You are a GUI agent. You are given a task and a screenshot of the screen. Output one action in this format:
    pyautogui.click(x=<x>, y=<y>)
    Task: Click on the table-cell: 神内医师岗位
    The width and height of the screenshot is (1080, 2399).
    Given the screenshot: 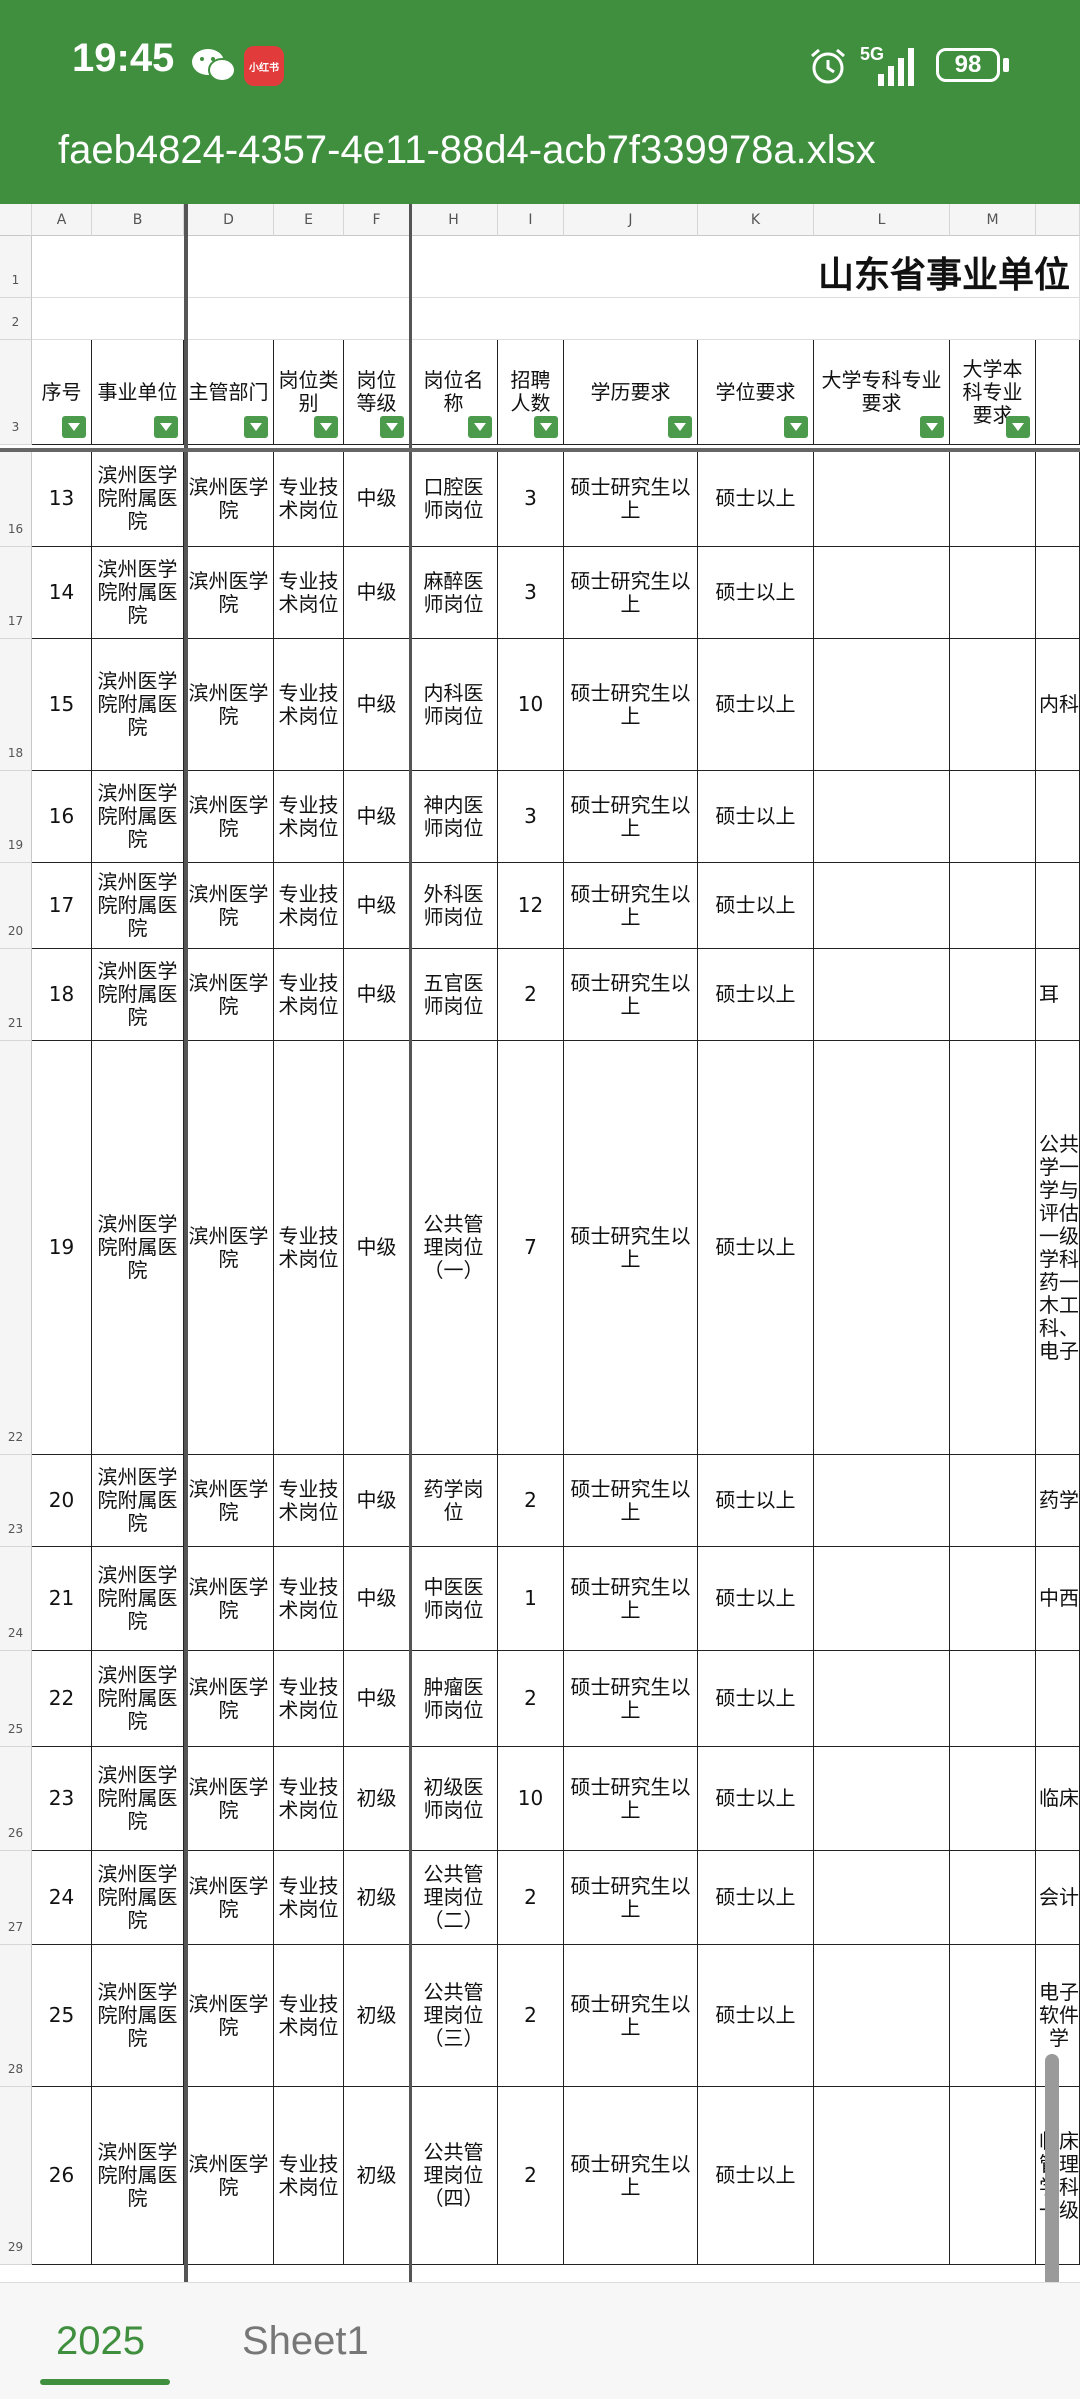 What is the action you would take?
    pyautogui.click(x=454, y=817)
    